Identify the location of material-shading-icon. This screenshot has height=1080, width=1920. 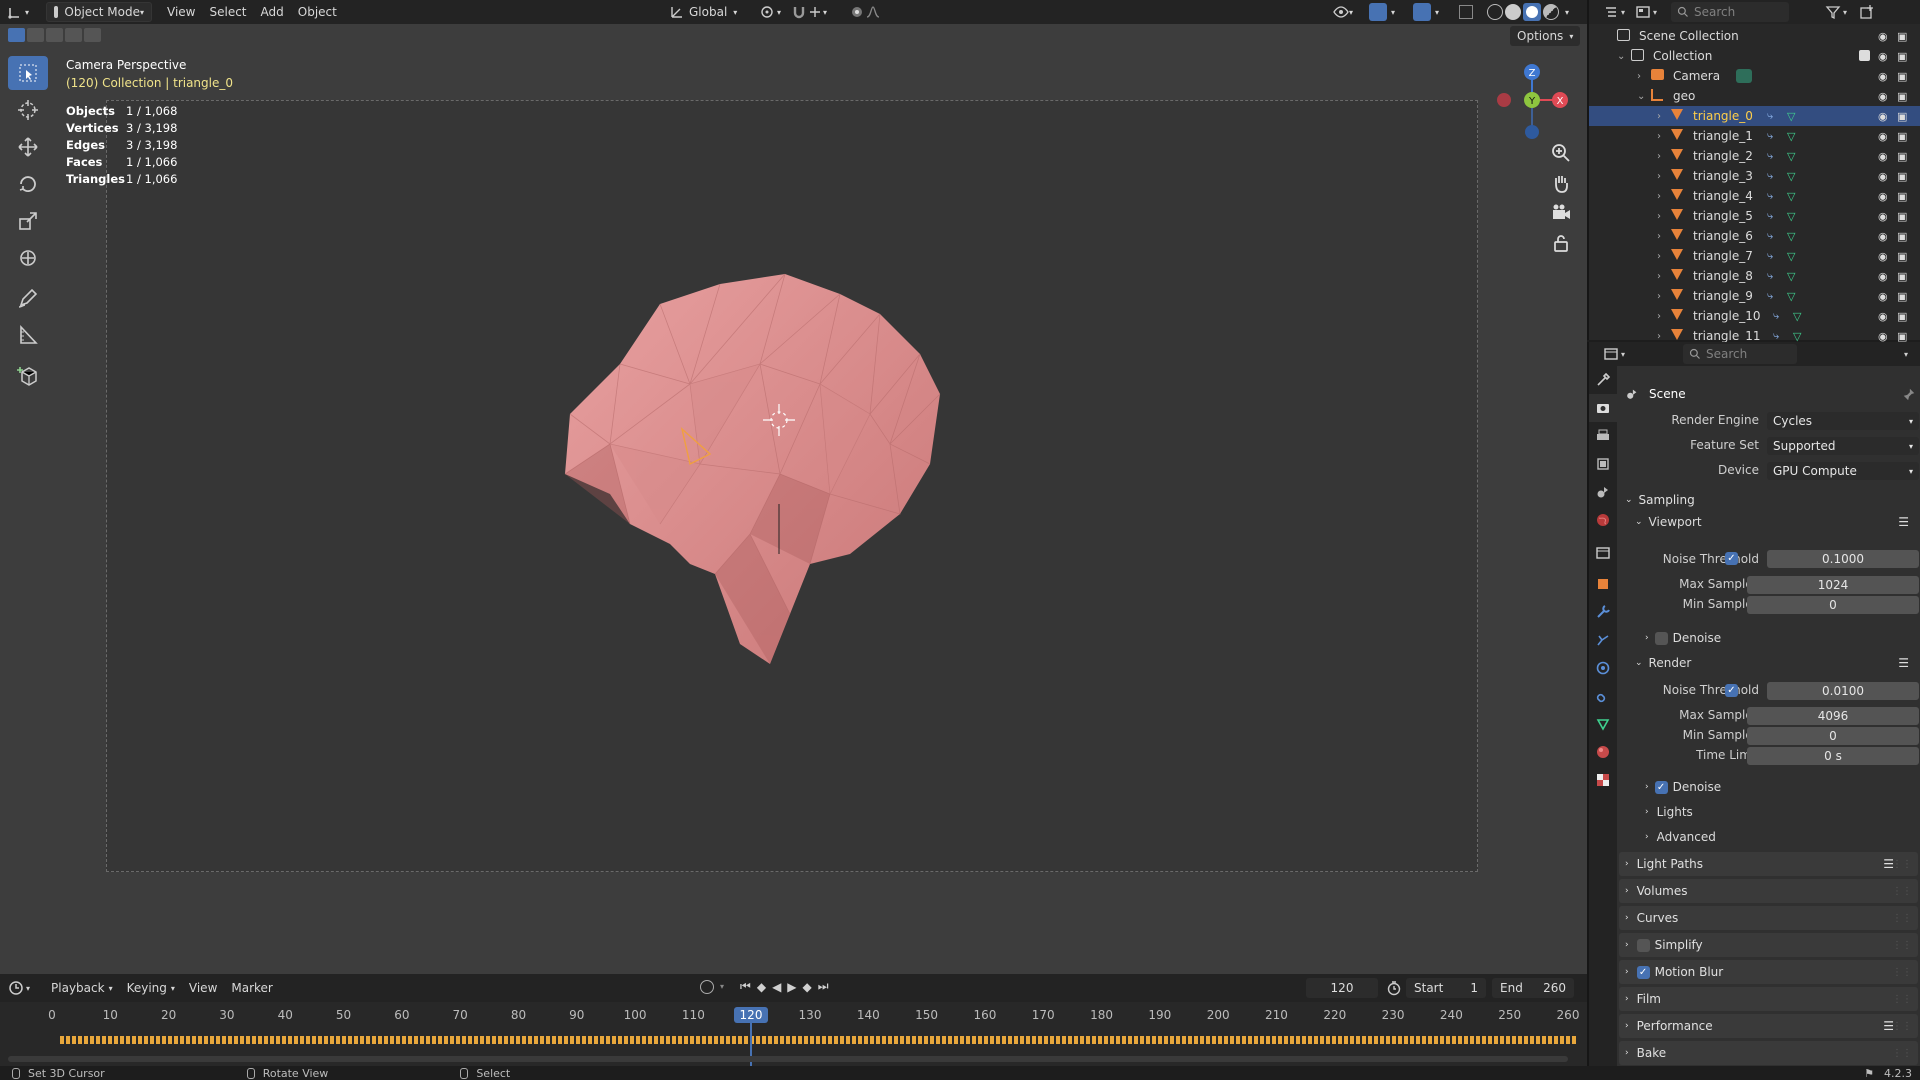
(1532, 12).